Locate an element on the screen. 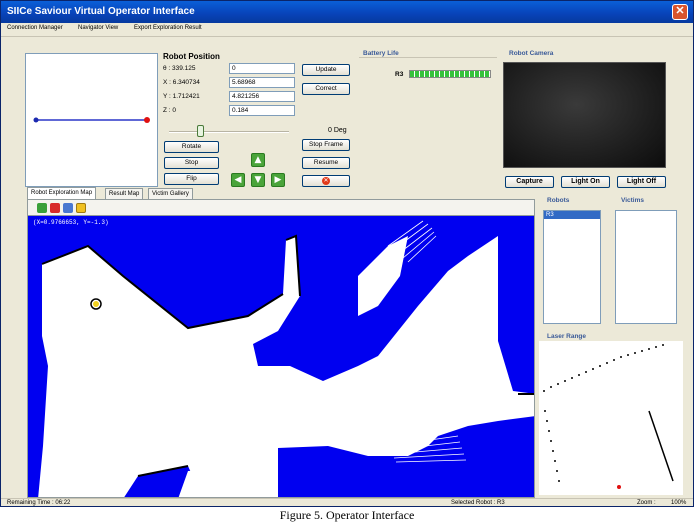 Image resolution: width=694 pixels, height=523 pixels. laser-wall-line is located at coordinates (661, 446).